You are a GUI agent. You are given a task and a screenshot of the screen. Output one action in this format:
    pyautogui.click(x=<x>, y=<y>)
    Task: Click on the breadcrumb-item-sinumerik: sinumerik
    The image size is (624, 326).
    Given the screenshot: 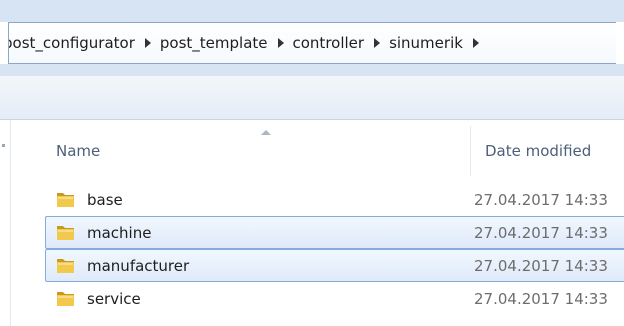 What is the action you would take?
    pyautogui.click(x=438, y=43)
    